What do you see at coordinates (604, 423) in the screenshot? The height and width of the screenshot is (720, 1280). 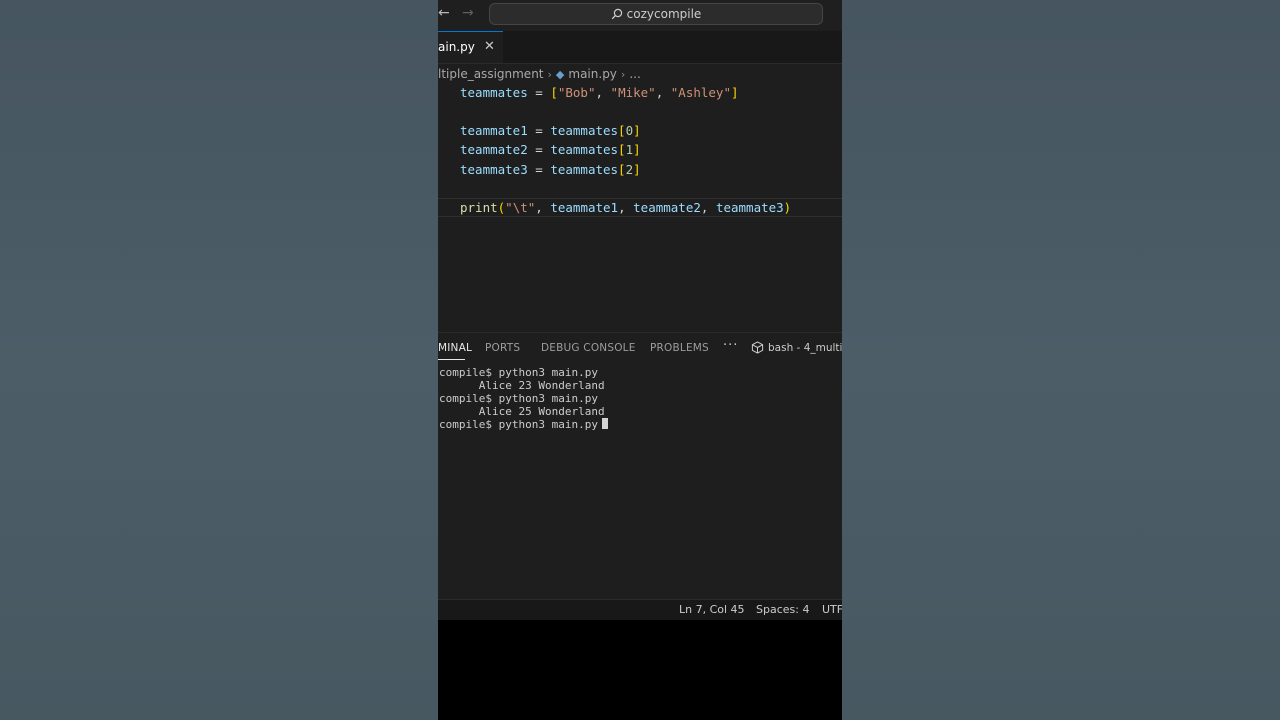 I see `terminal-cursor` at bounding box center [604, 423].